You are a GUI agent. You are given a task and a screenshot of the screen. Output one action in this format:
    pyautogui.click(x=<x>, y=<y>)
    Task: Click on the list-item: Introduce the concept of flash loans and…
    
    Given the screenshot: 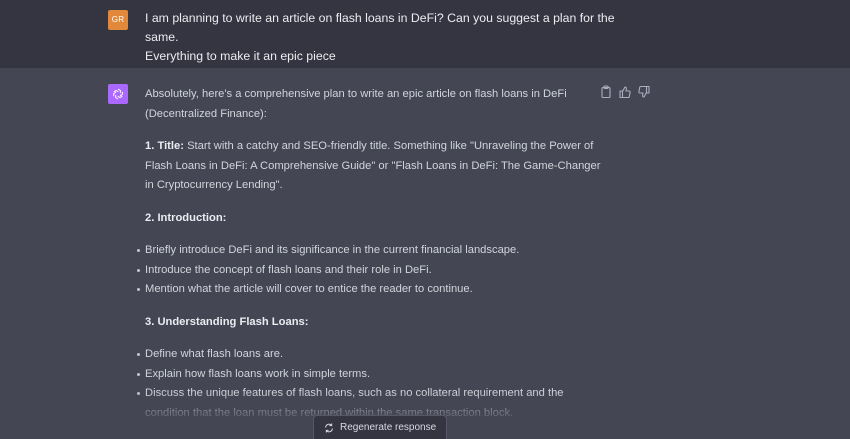 What is the action you would take?
    pyautogui.click(x=371, y=271)
    